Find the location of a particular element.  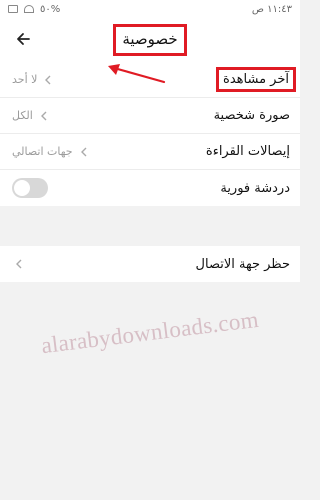

setting-read-receipts-value: جهات اتصالي is located at coordinates (51, 152).